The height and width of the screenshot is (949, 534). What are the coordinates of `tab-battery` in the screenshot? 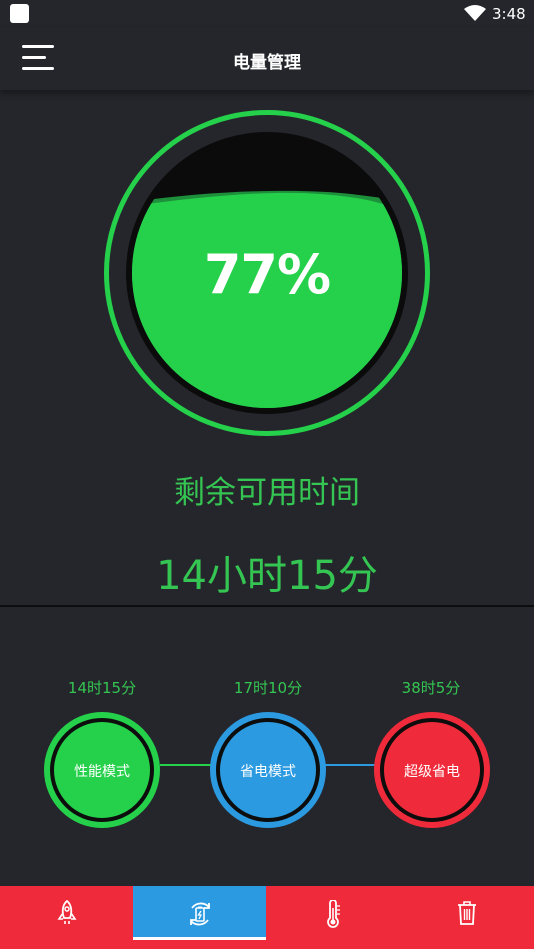 It's located at (199, 913).